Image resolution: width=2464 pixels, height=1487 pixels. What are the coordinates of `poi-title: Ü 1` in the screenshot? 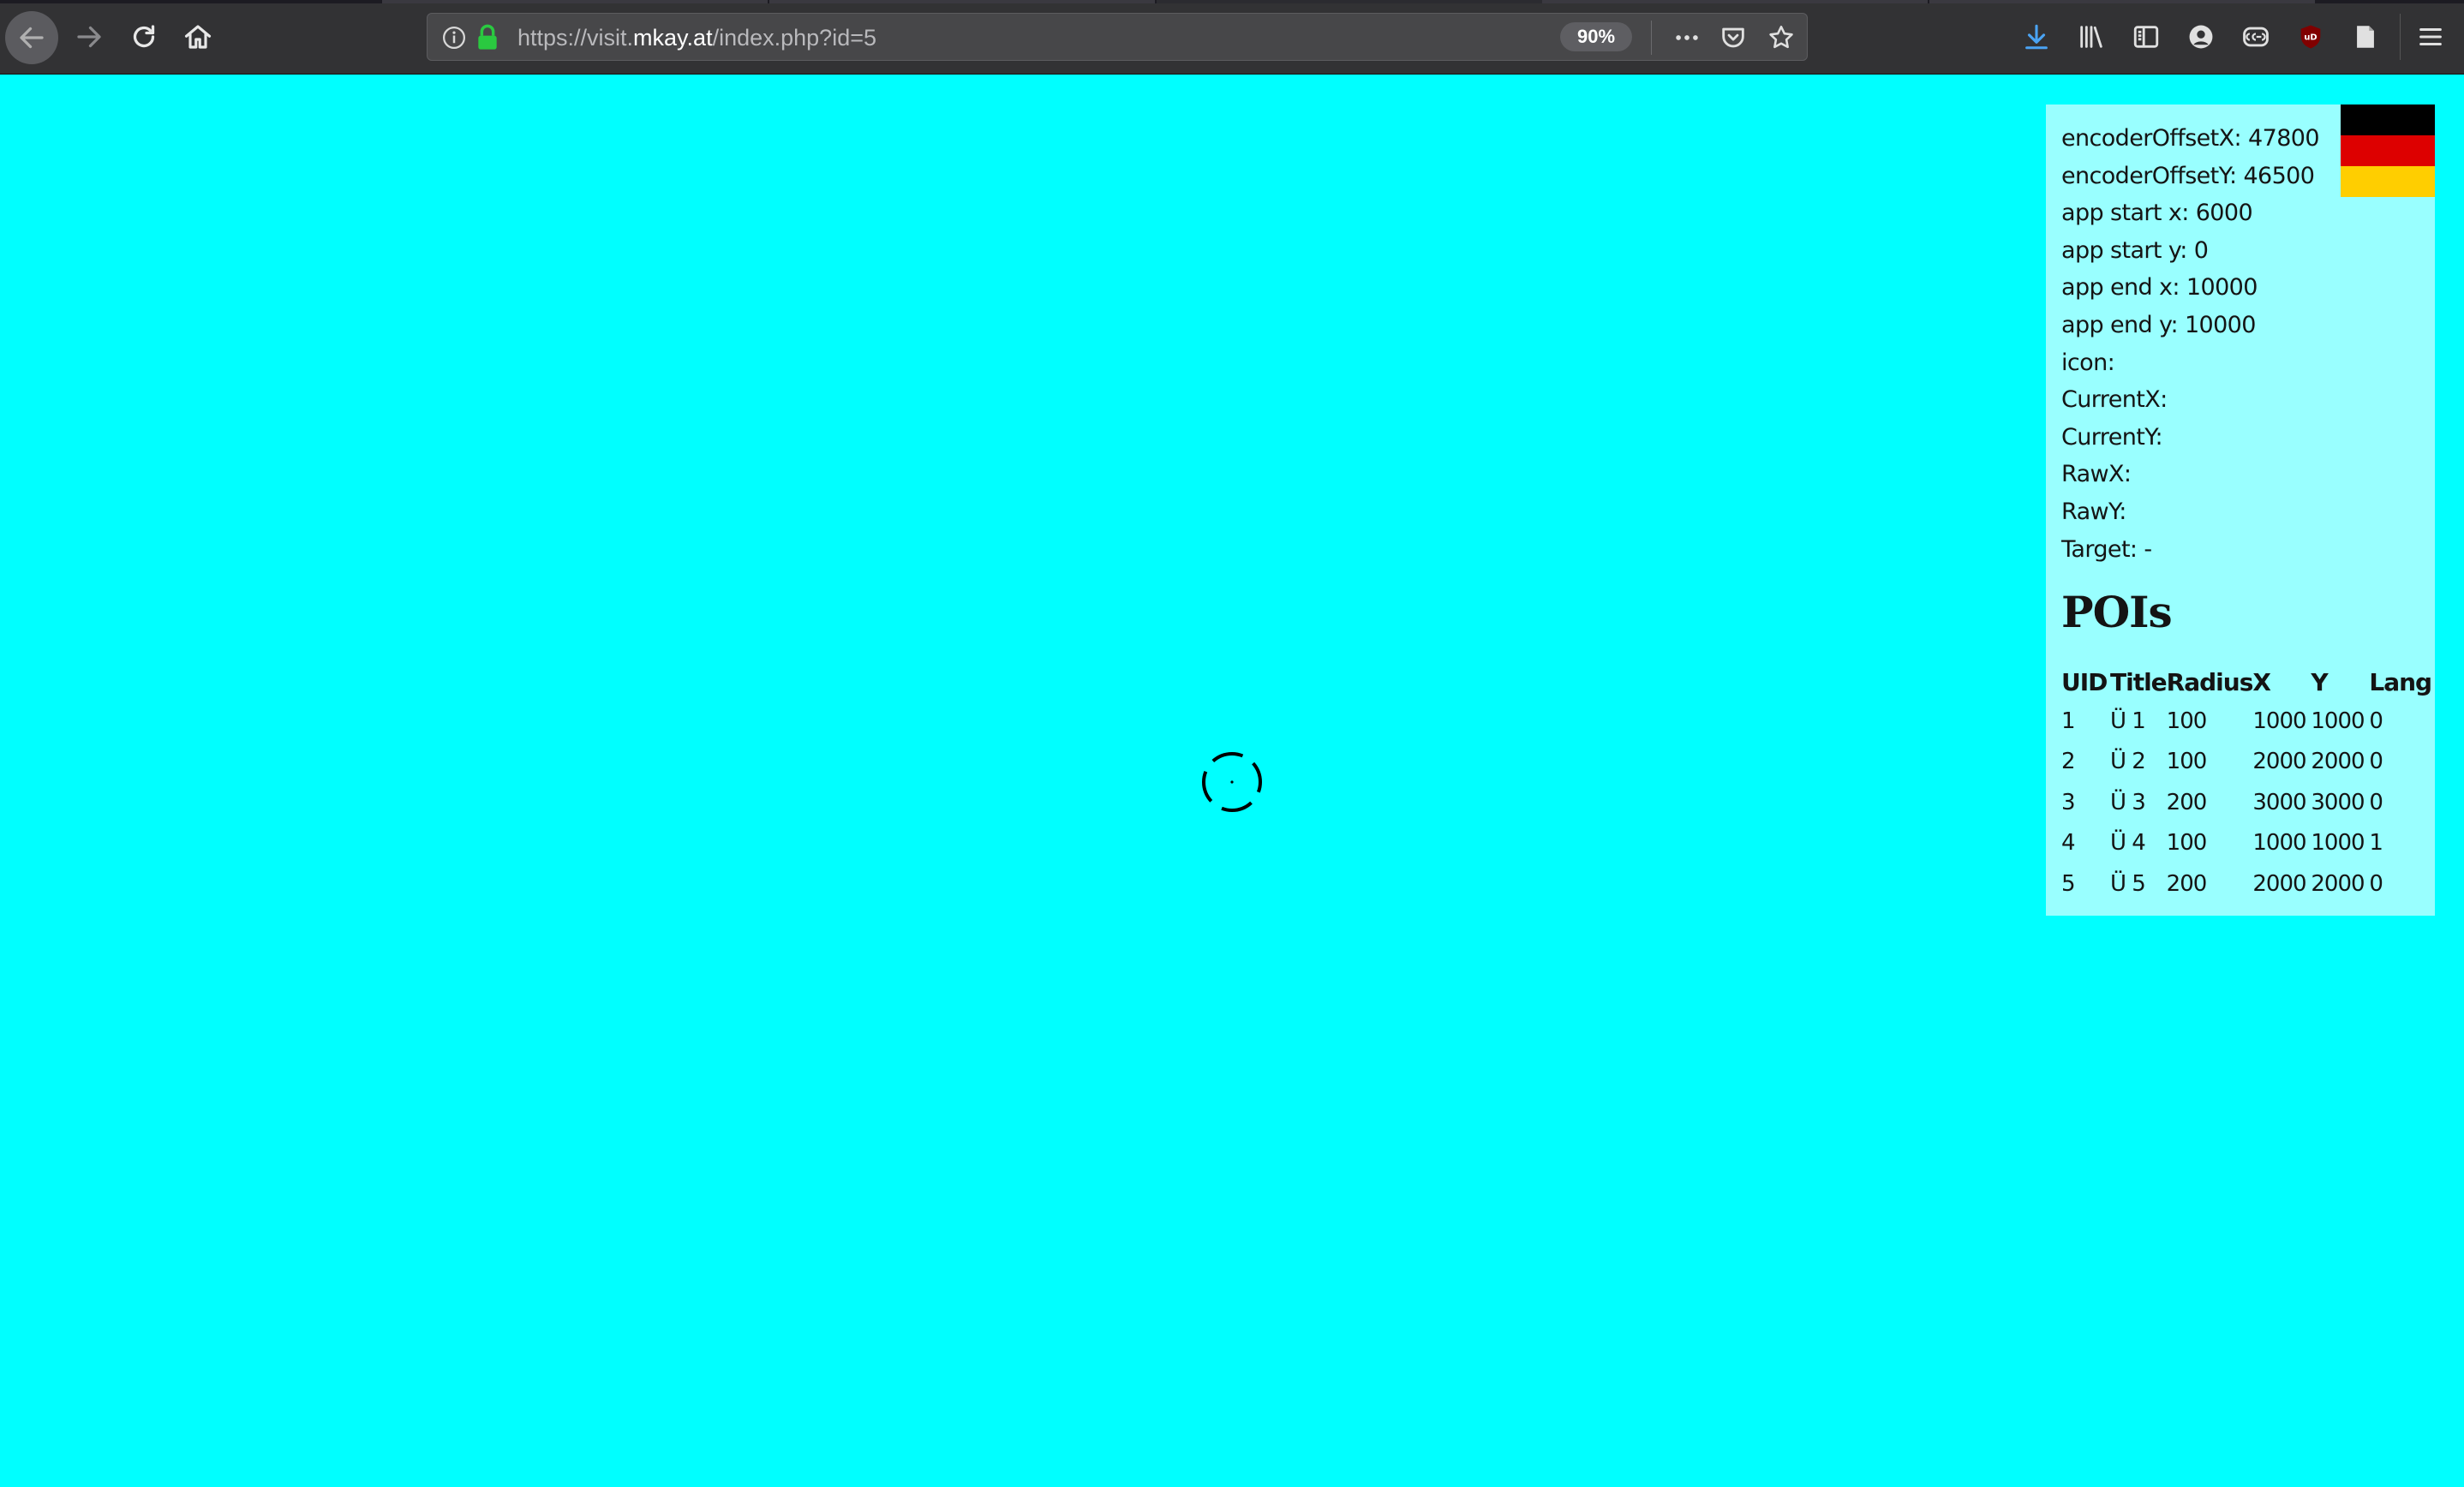 It's located at (2128, 721).